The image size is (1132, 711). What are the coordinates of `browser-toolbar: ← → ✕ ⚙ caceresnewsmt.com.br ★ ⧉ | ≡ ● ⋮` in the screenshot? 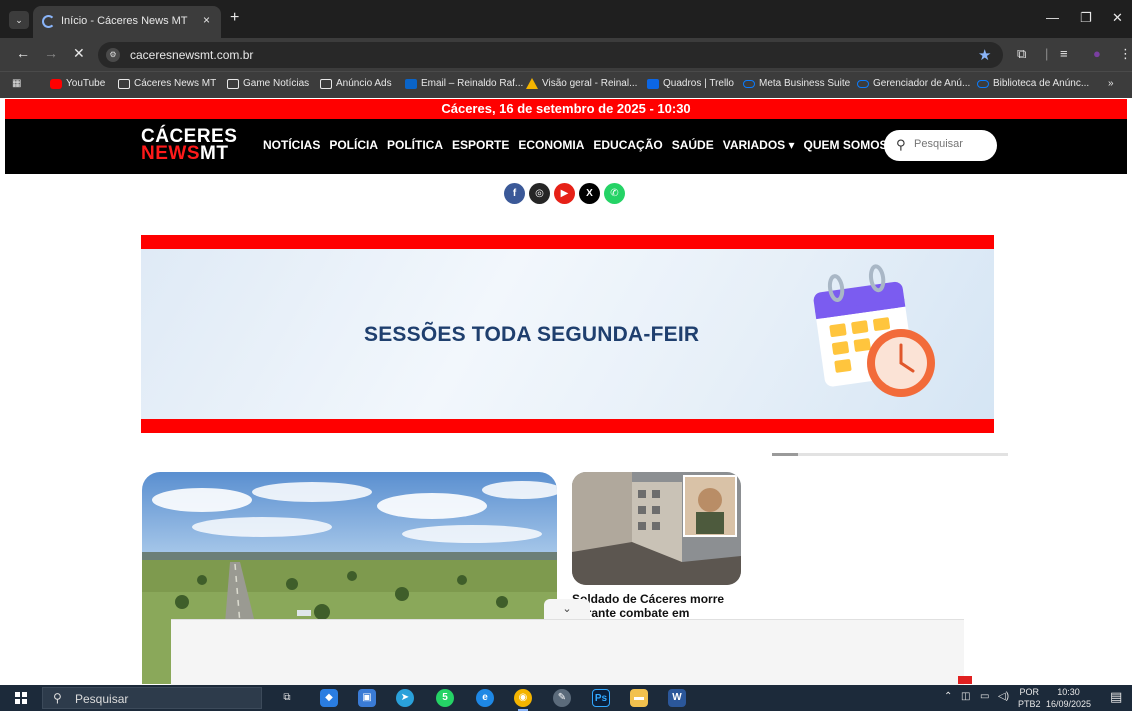 It's located at (566, 54).